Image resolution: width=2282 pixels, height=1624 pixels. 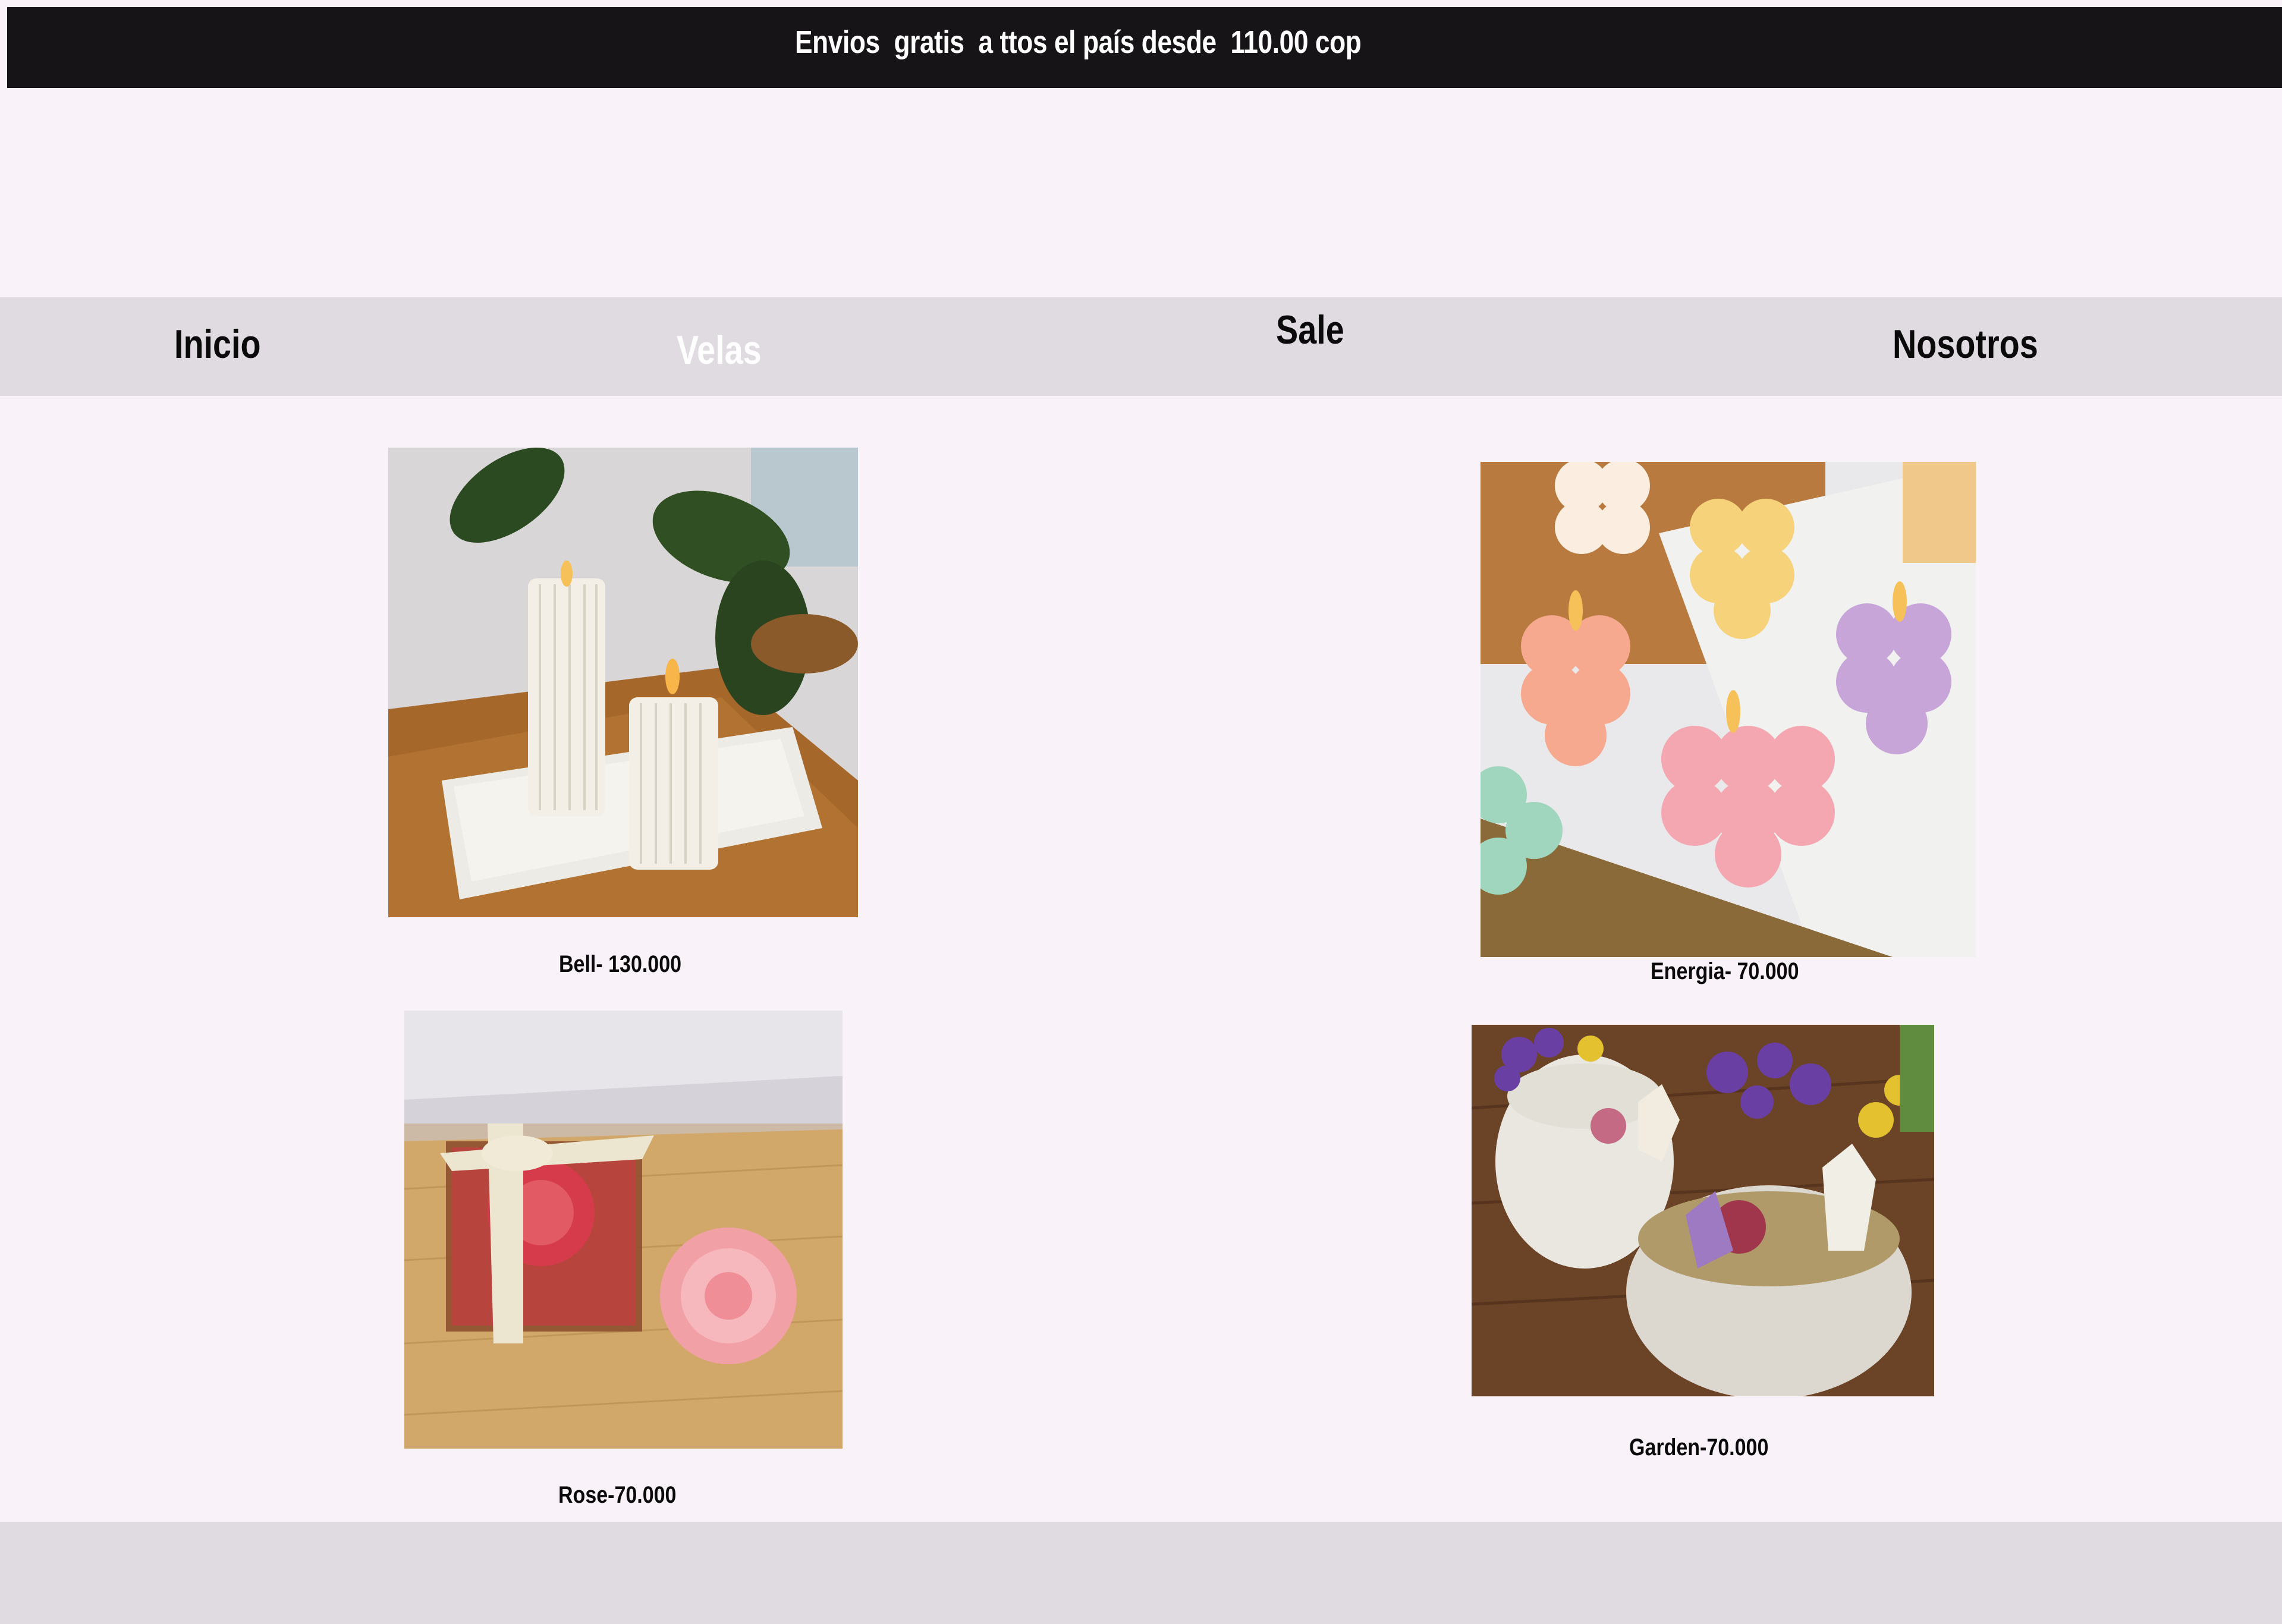 What do you see at coordinates (217, 344) in the screenshot?
I see `nav-item-inicio: Inicio` at bounding box center [217, 344].